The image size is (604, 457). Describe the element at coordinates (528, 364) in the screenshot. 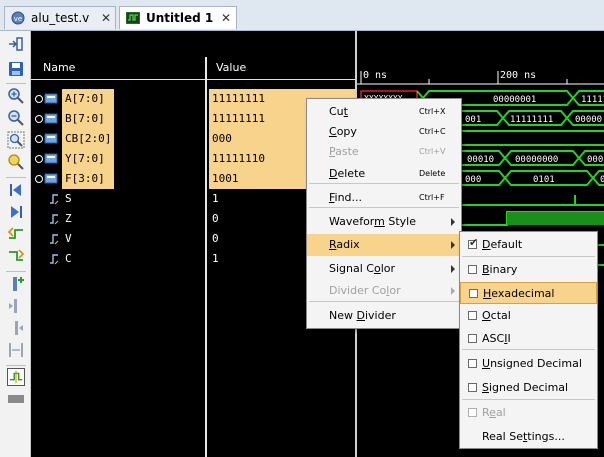

I see `radix-option-unsigned-decimal: Unsigned Decimal` at that location.